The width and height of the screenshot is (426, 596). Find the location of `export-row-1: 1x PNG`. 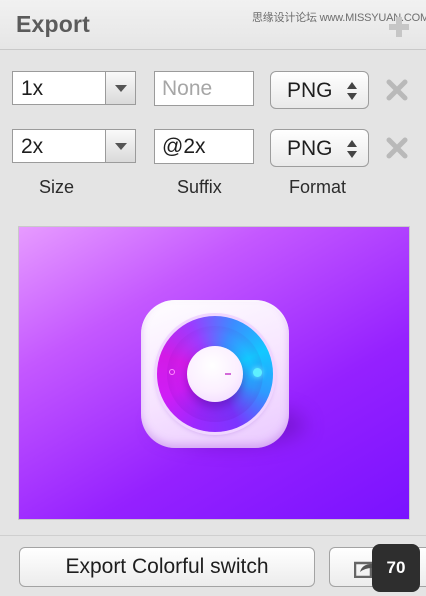

export-row-1: 1x PNG is located at coordinates (213, 91).